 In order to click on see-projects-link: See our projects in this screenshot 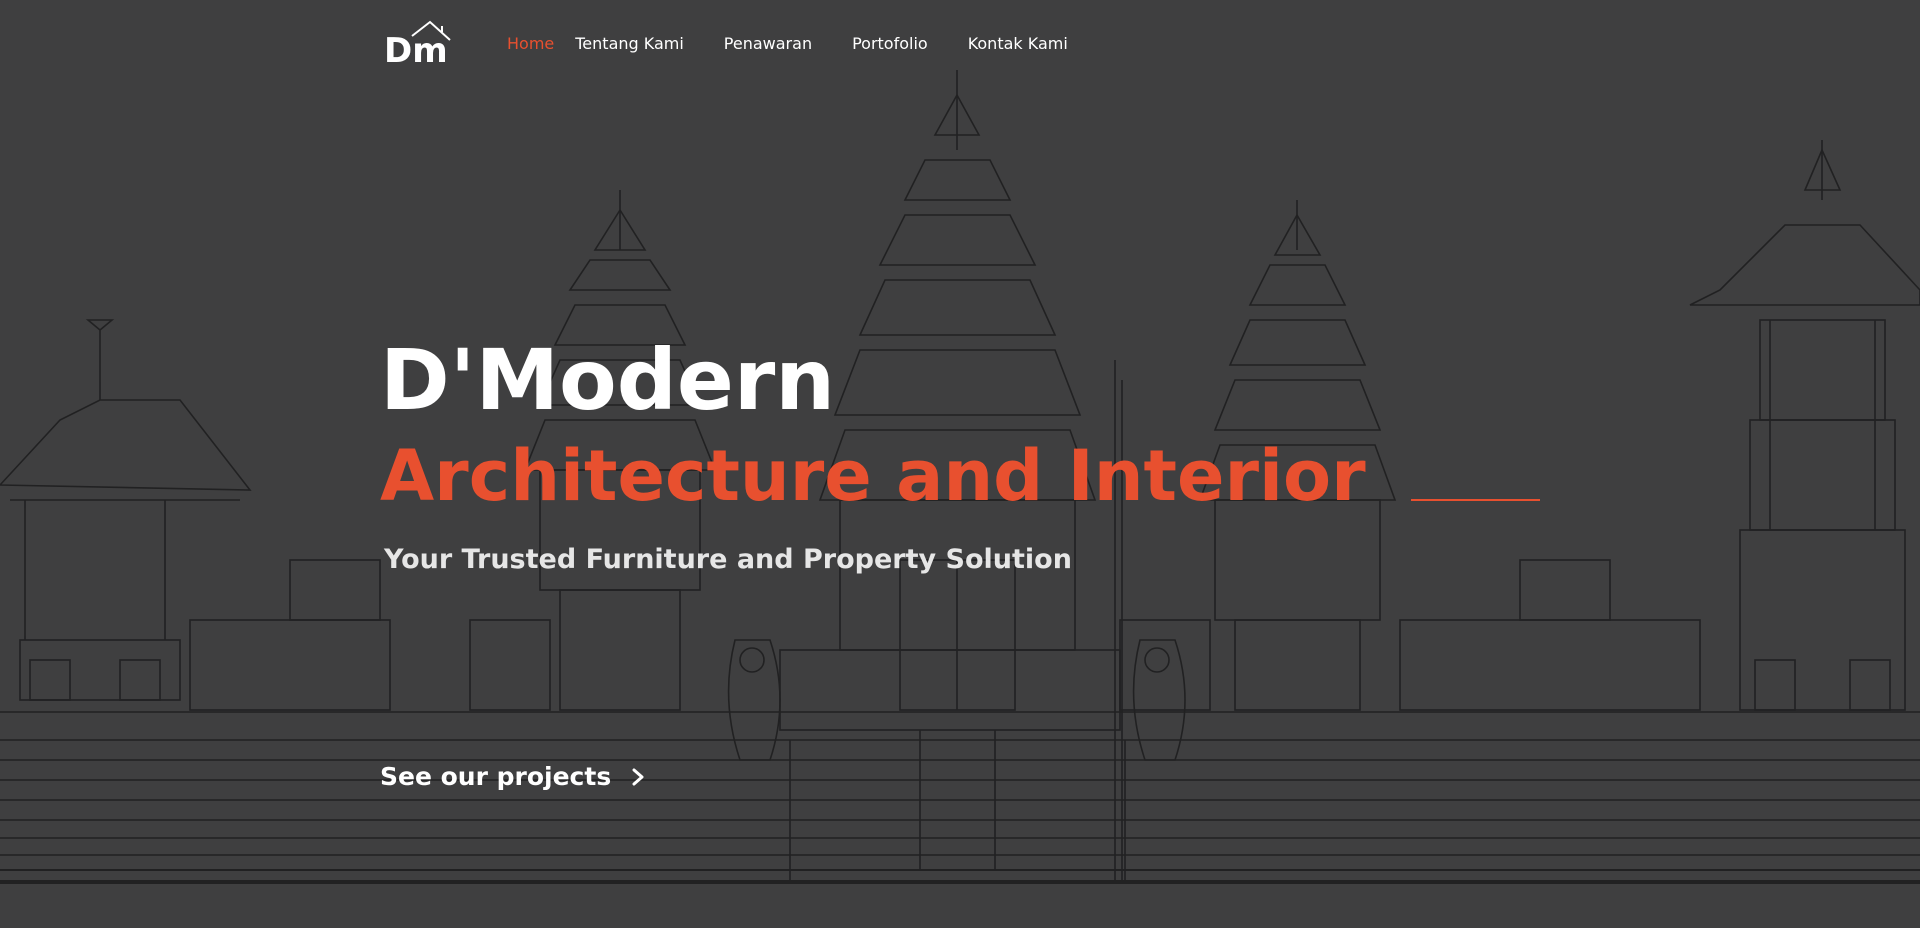, I will do `click(514, 777)`.